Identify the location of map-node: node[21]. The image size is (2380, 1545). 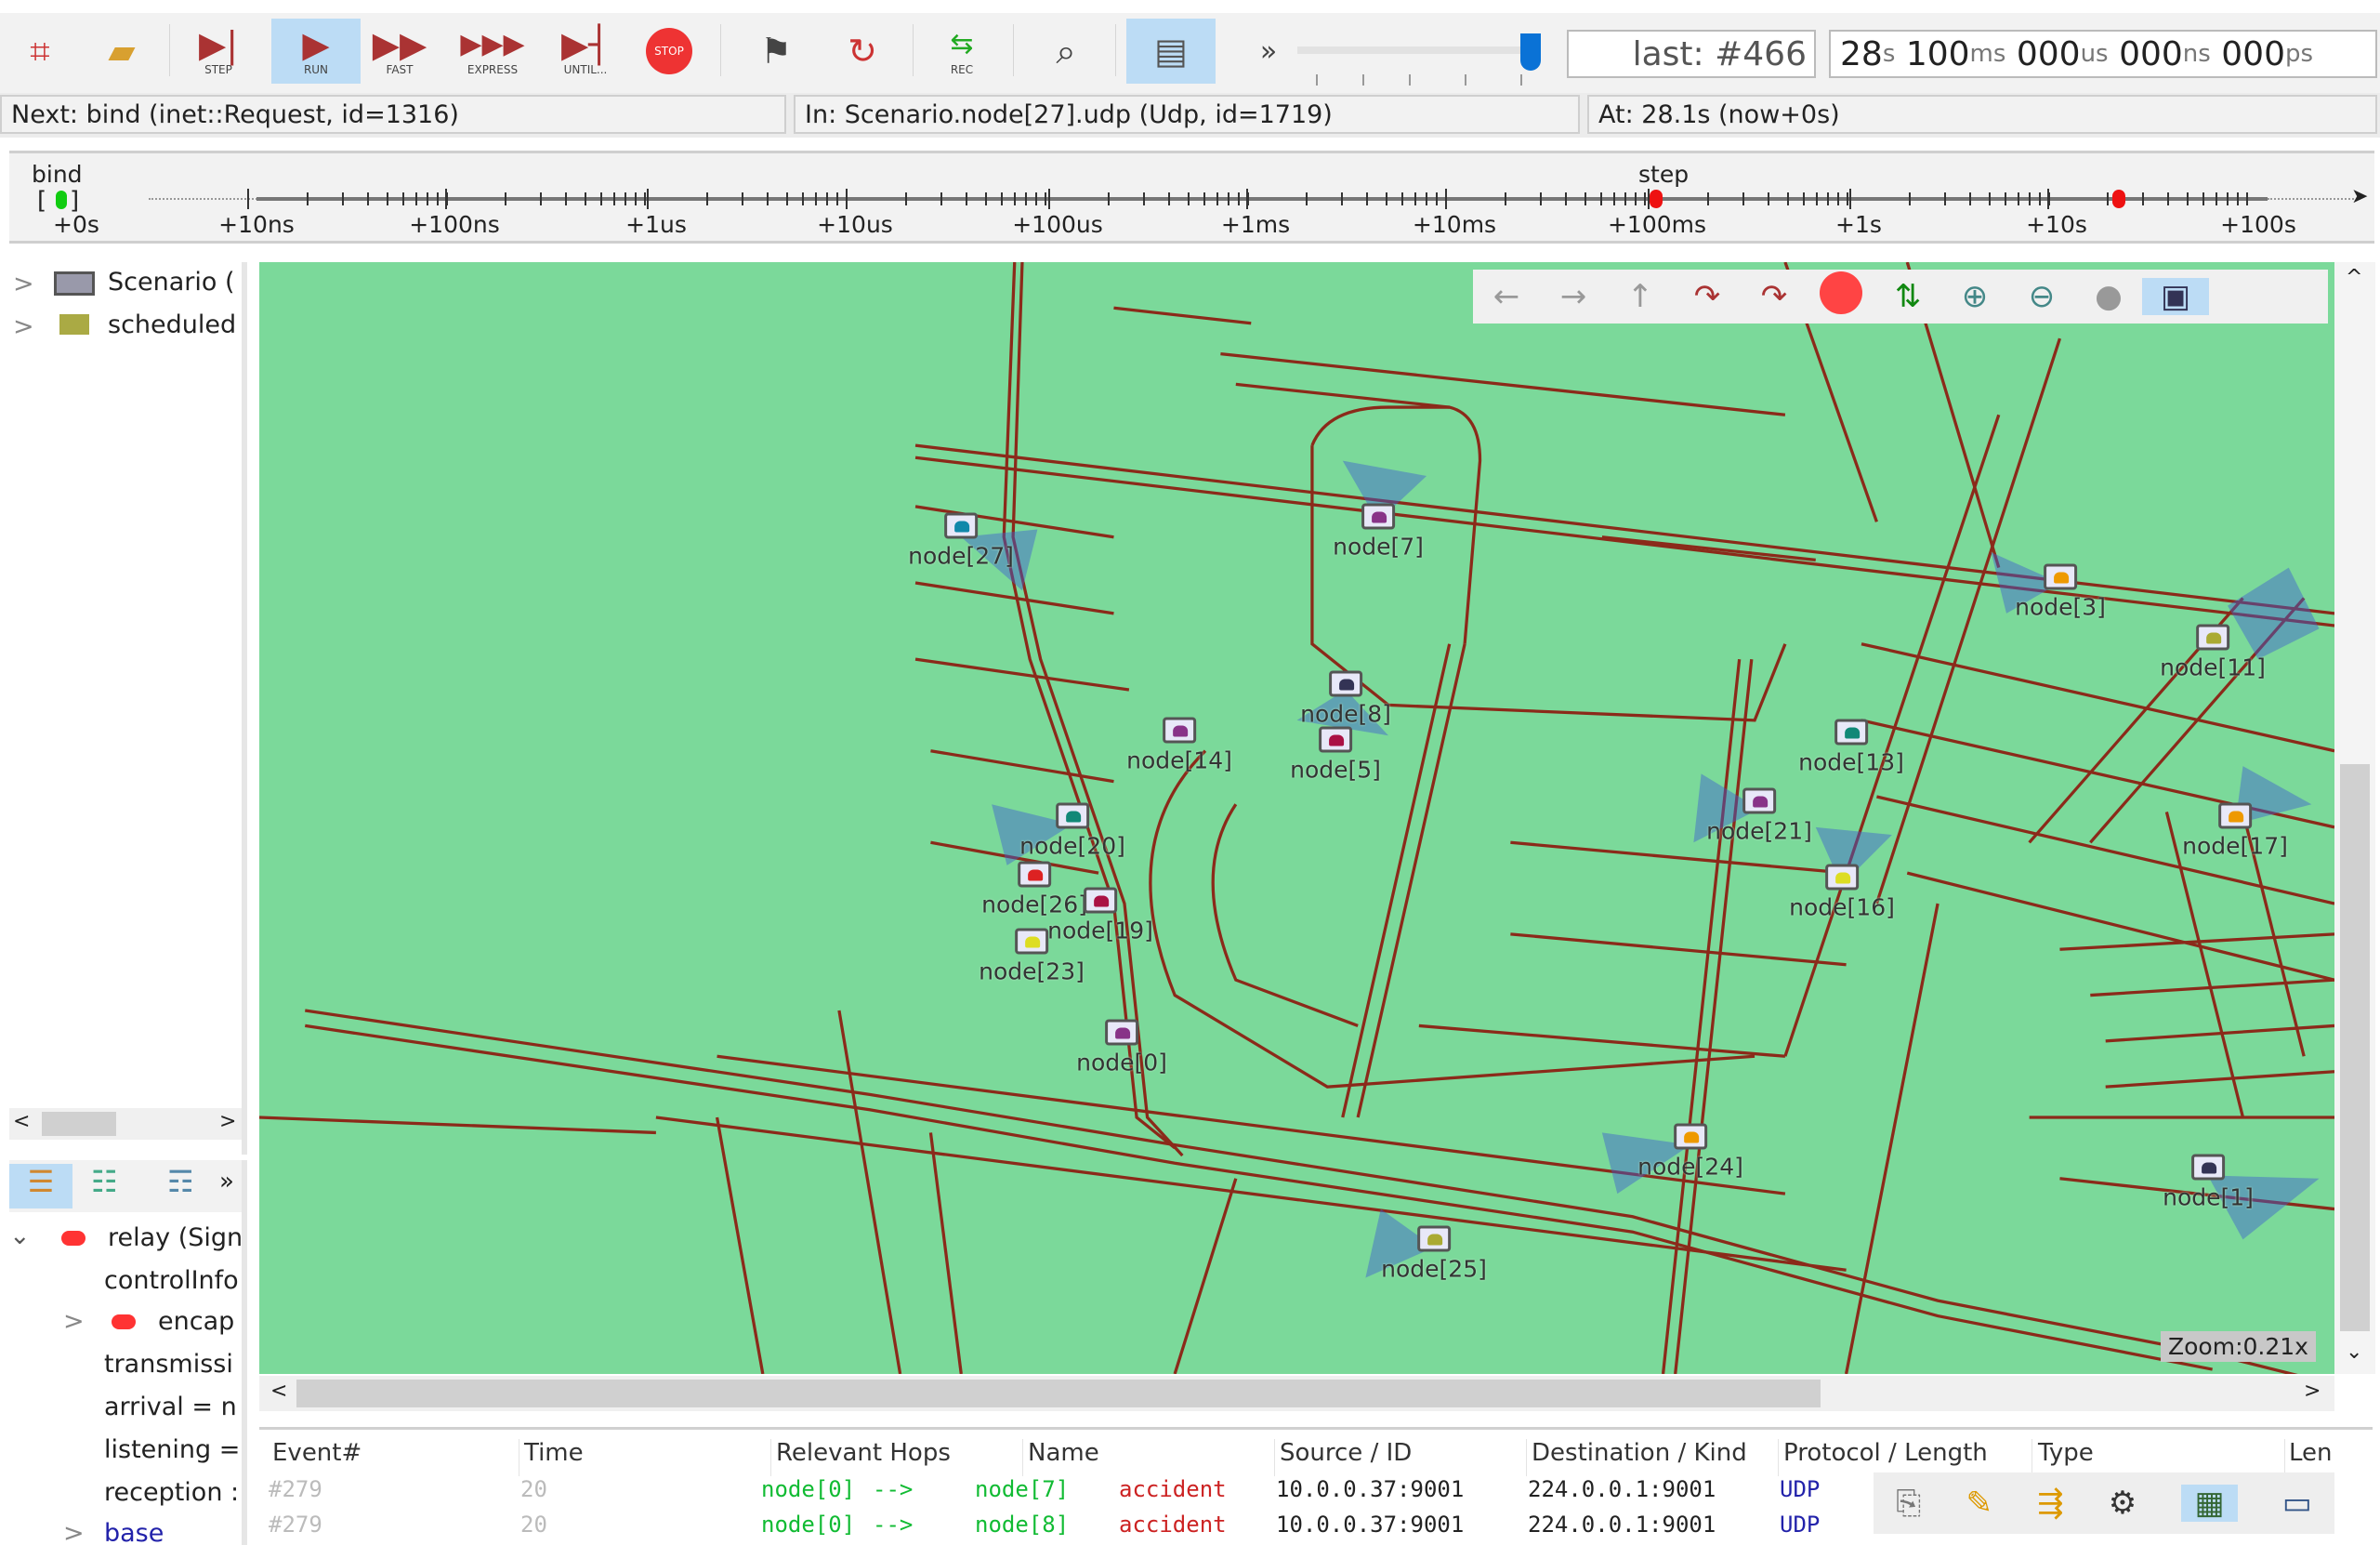
(1759, 816).